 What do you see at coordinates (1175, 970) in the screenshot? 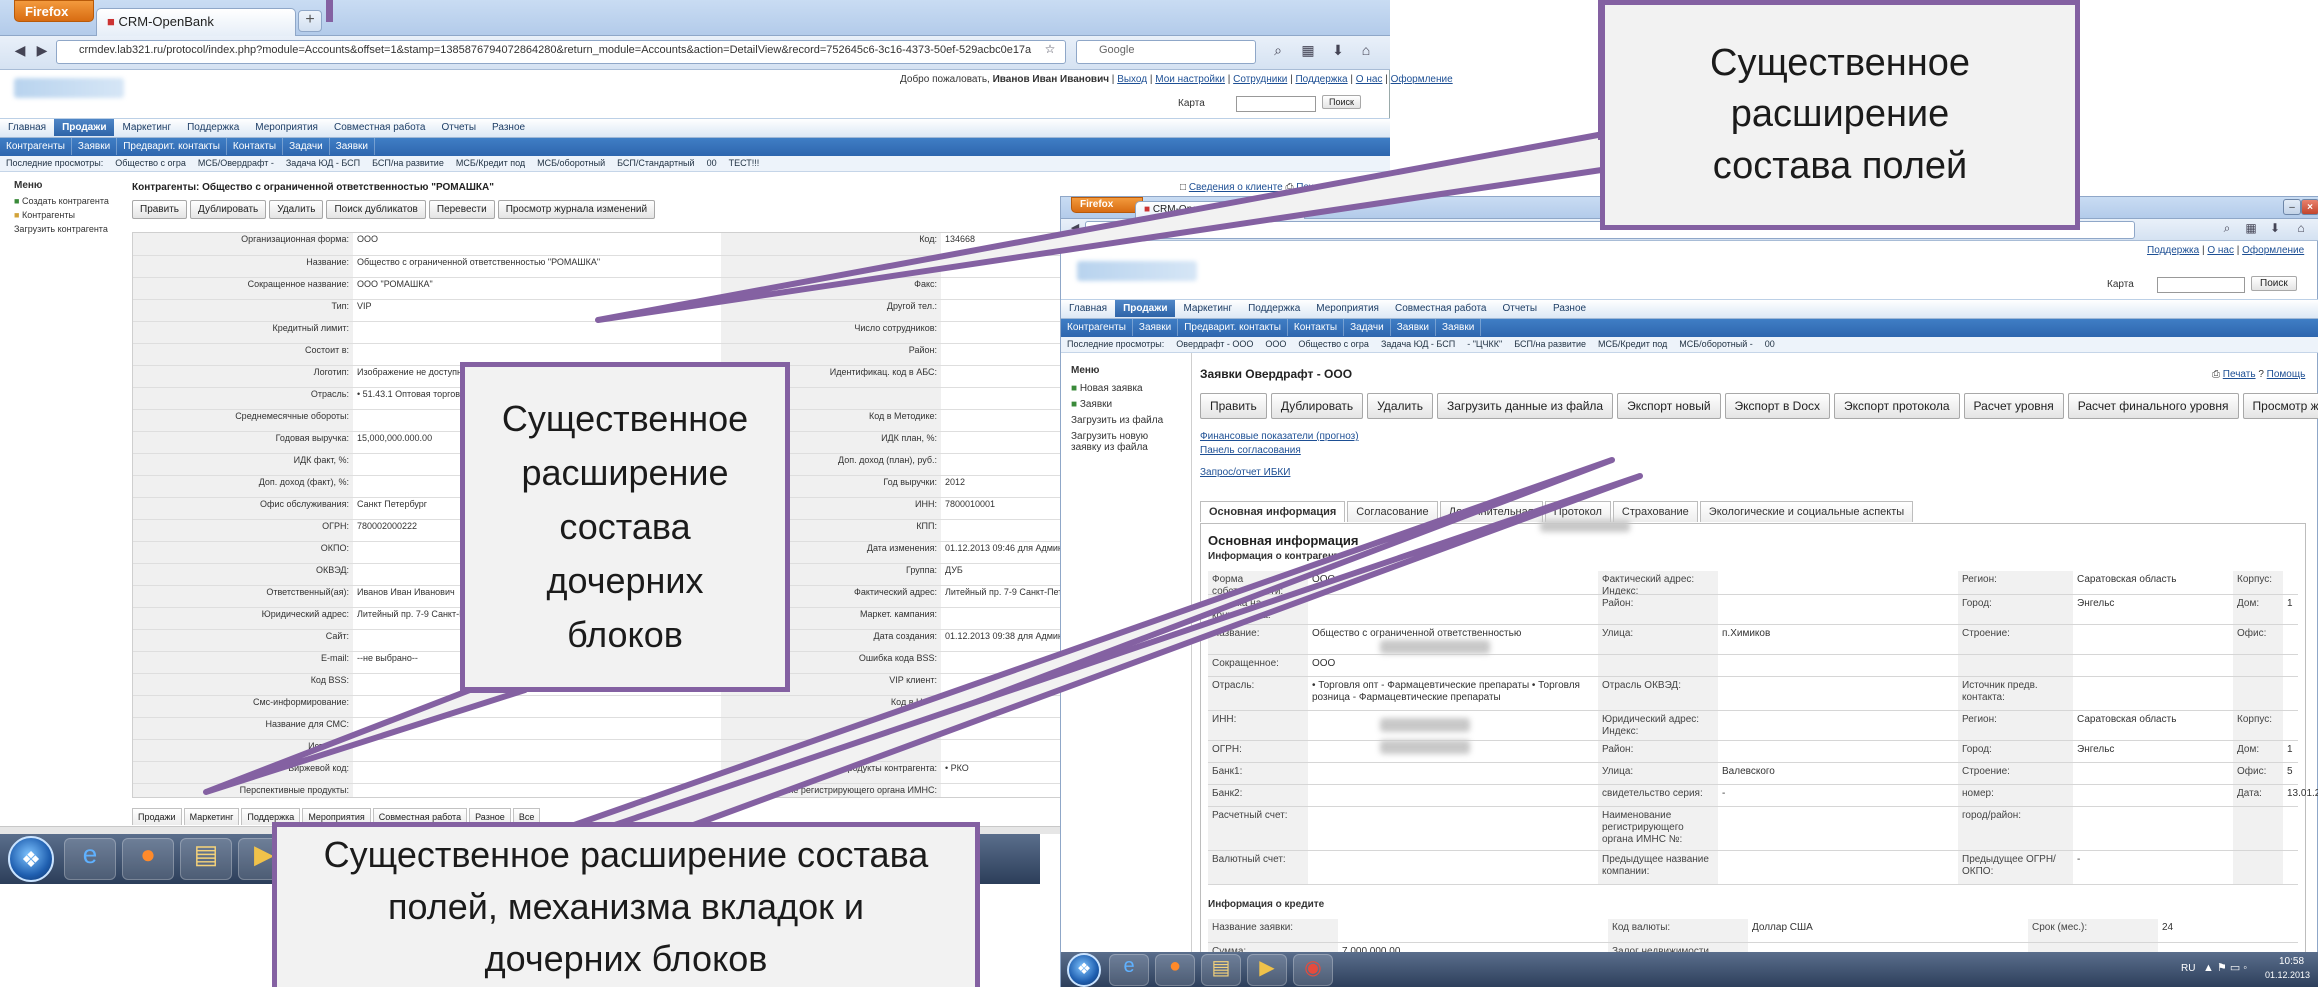
I see `firefox-taskbar-icon: ●` at bounding box center [1175, 970].